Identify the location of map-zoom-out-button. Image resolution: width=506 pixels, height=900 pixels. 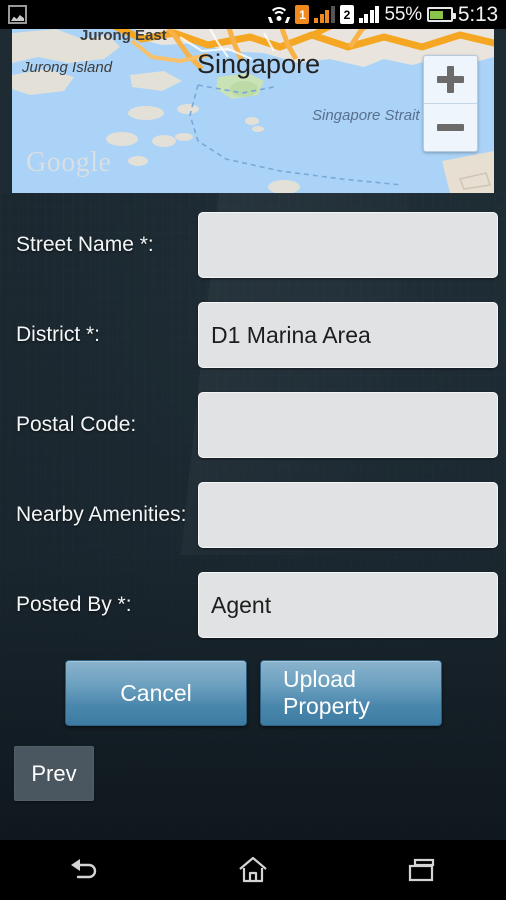
(450, 127).